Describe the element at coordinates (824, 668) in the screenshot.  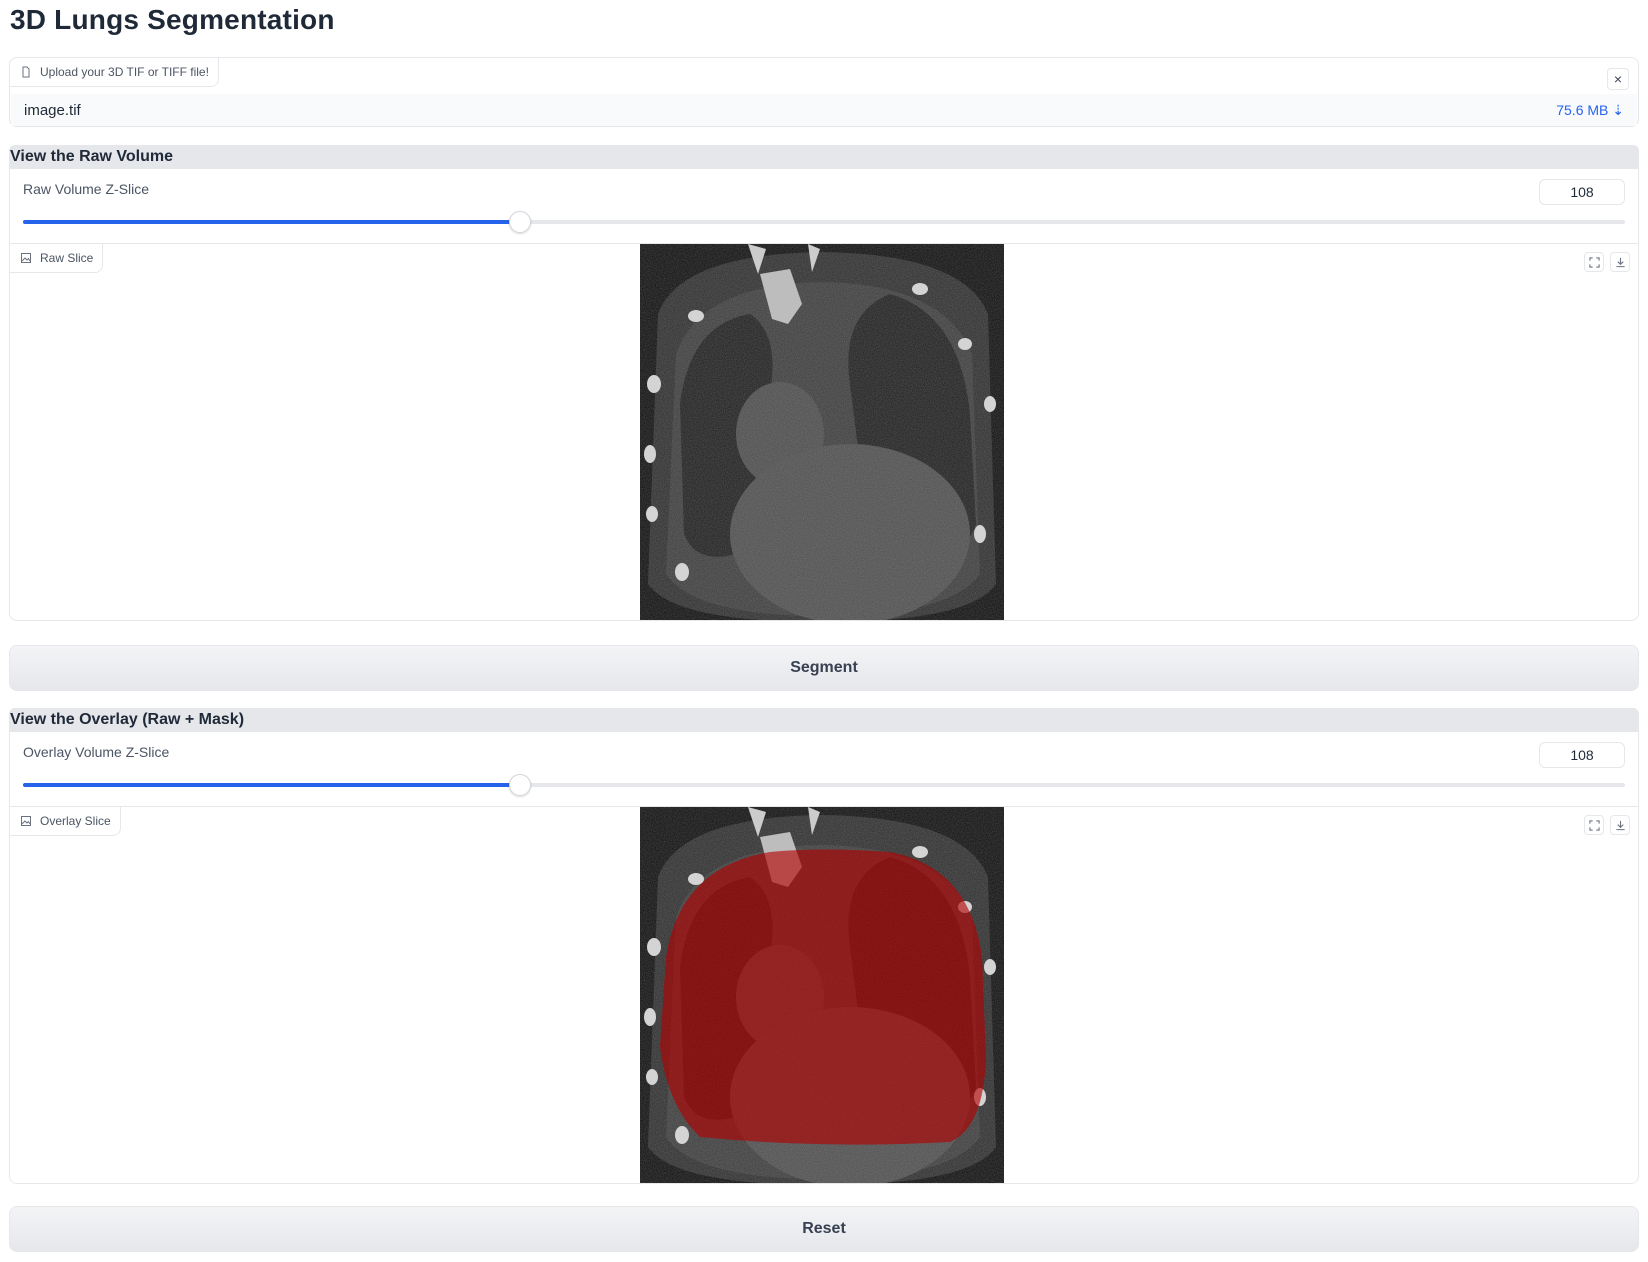
I see `segment-button: Segment` at that location.